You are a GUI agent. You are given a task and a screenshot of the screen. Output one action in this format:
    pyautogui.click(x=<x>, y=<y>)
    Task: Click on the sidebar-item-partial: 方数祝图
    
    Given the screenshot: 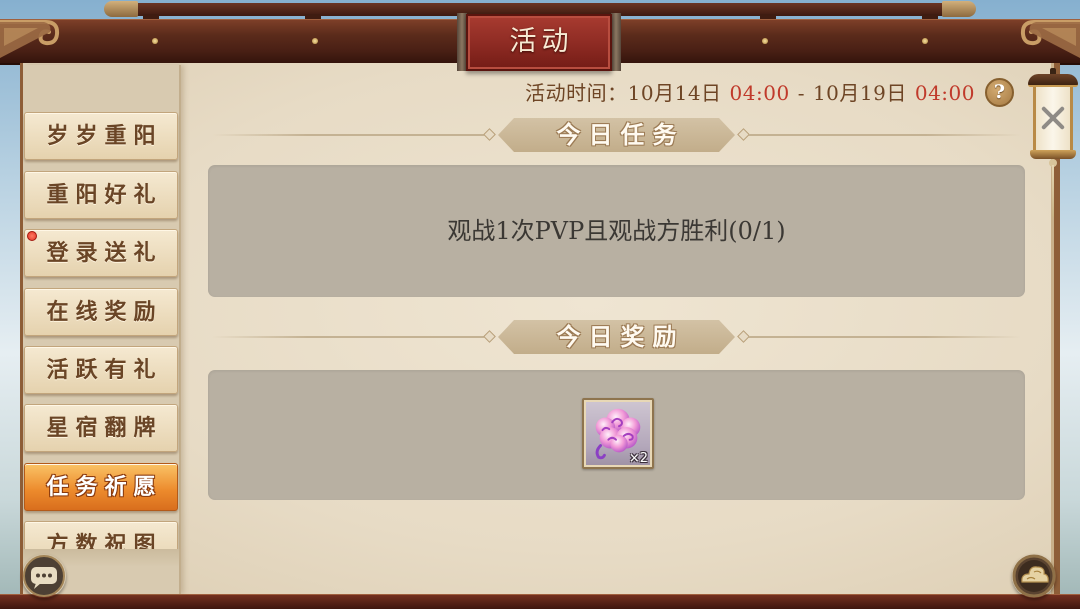 What is the action you would take?
    pyautogui.click(x=101, y=536)
    